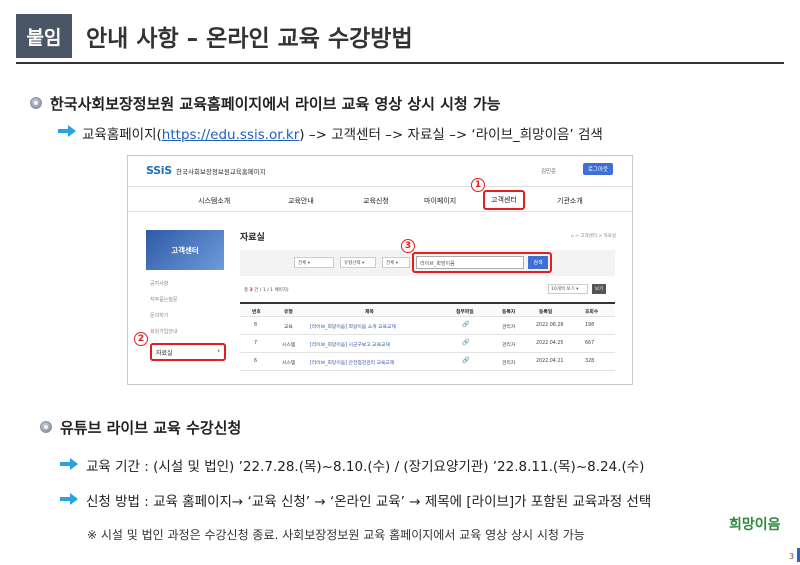  What do you see at coordinates (451, 135) in the screenshot?
I see `path-suffix: ) –> 고객센터 –> 자료실 –> ‘라이브_희망이음’ 검색` at bounding box center [451, 135].